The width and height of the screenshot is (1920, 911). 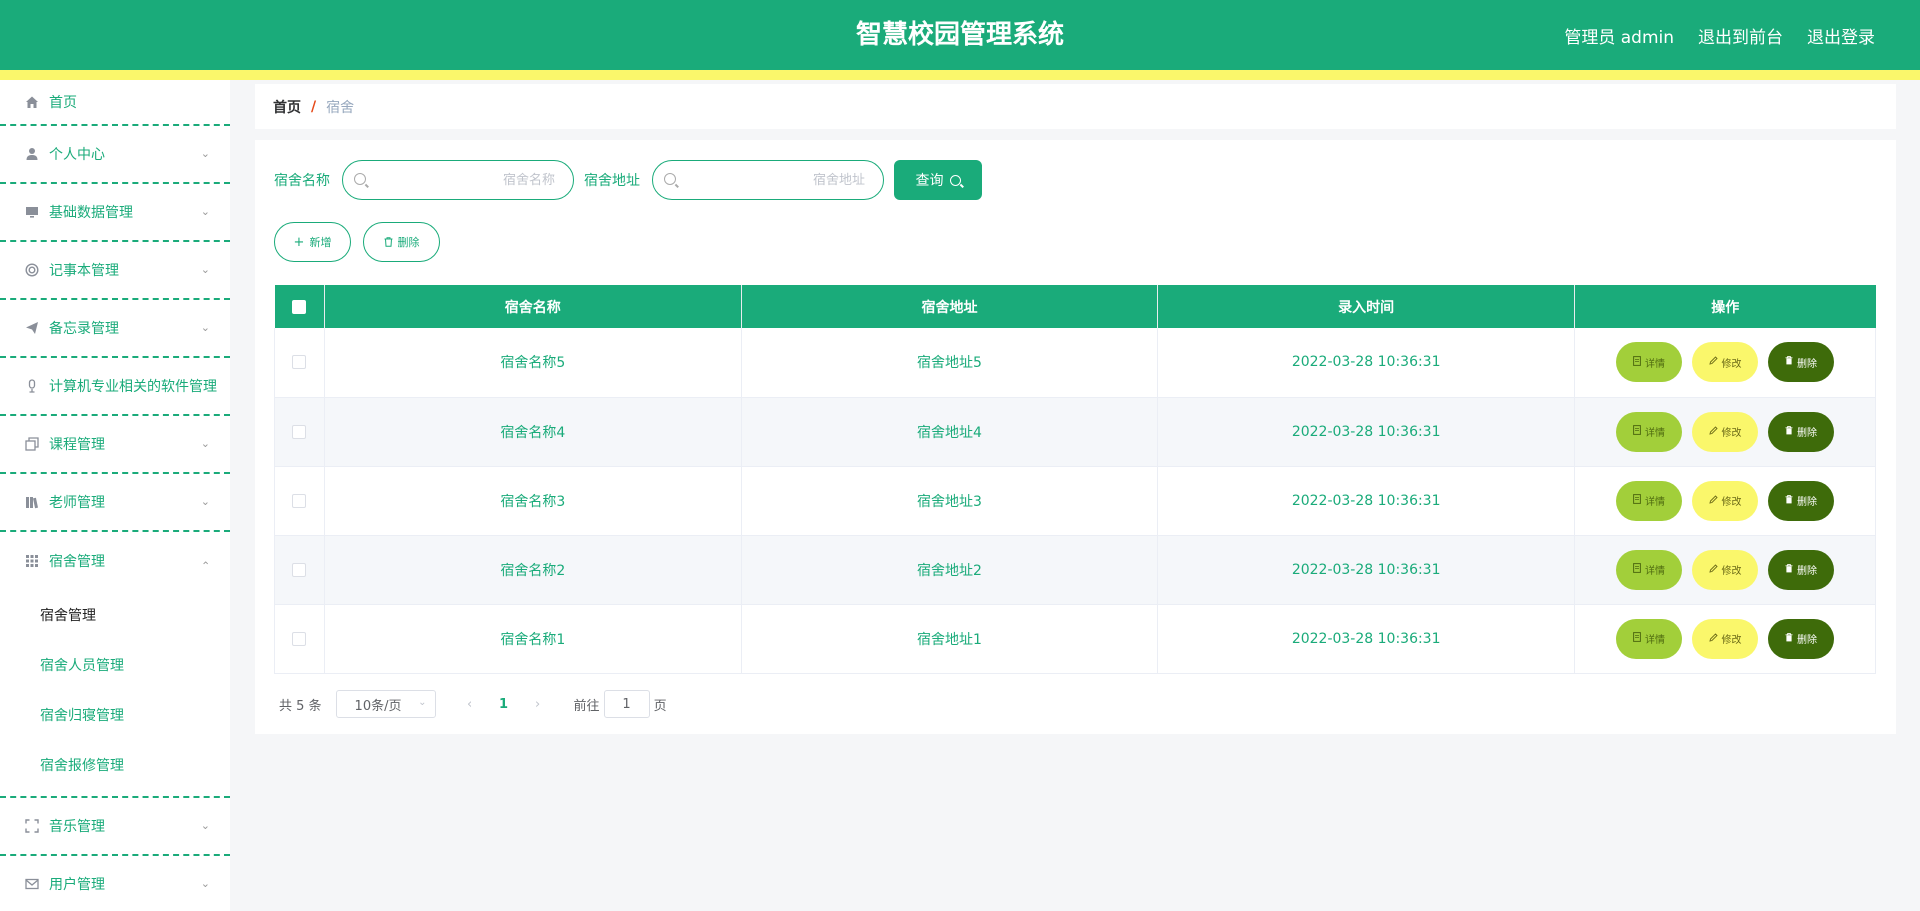 I want to click on column-header-time: 录入时间, so click(x=1366, y=306).